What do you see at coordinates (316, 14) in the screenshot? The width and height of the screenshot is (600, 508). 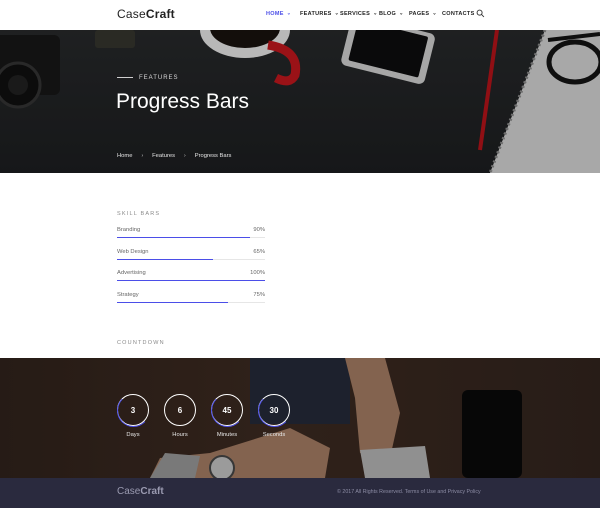 I see `nav-item-label: FEATURES` at bounding box center [316, 14].